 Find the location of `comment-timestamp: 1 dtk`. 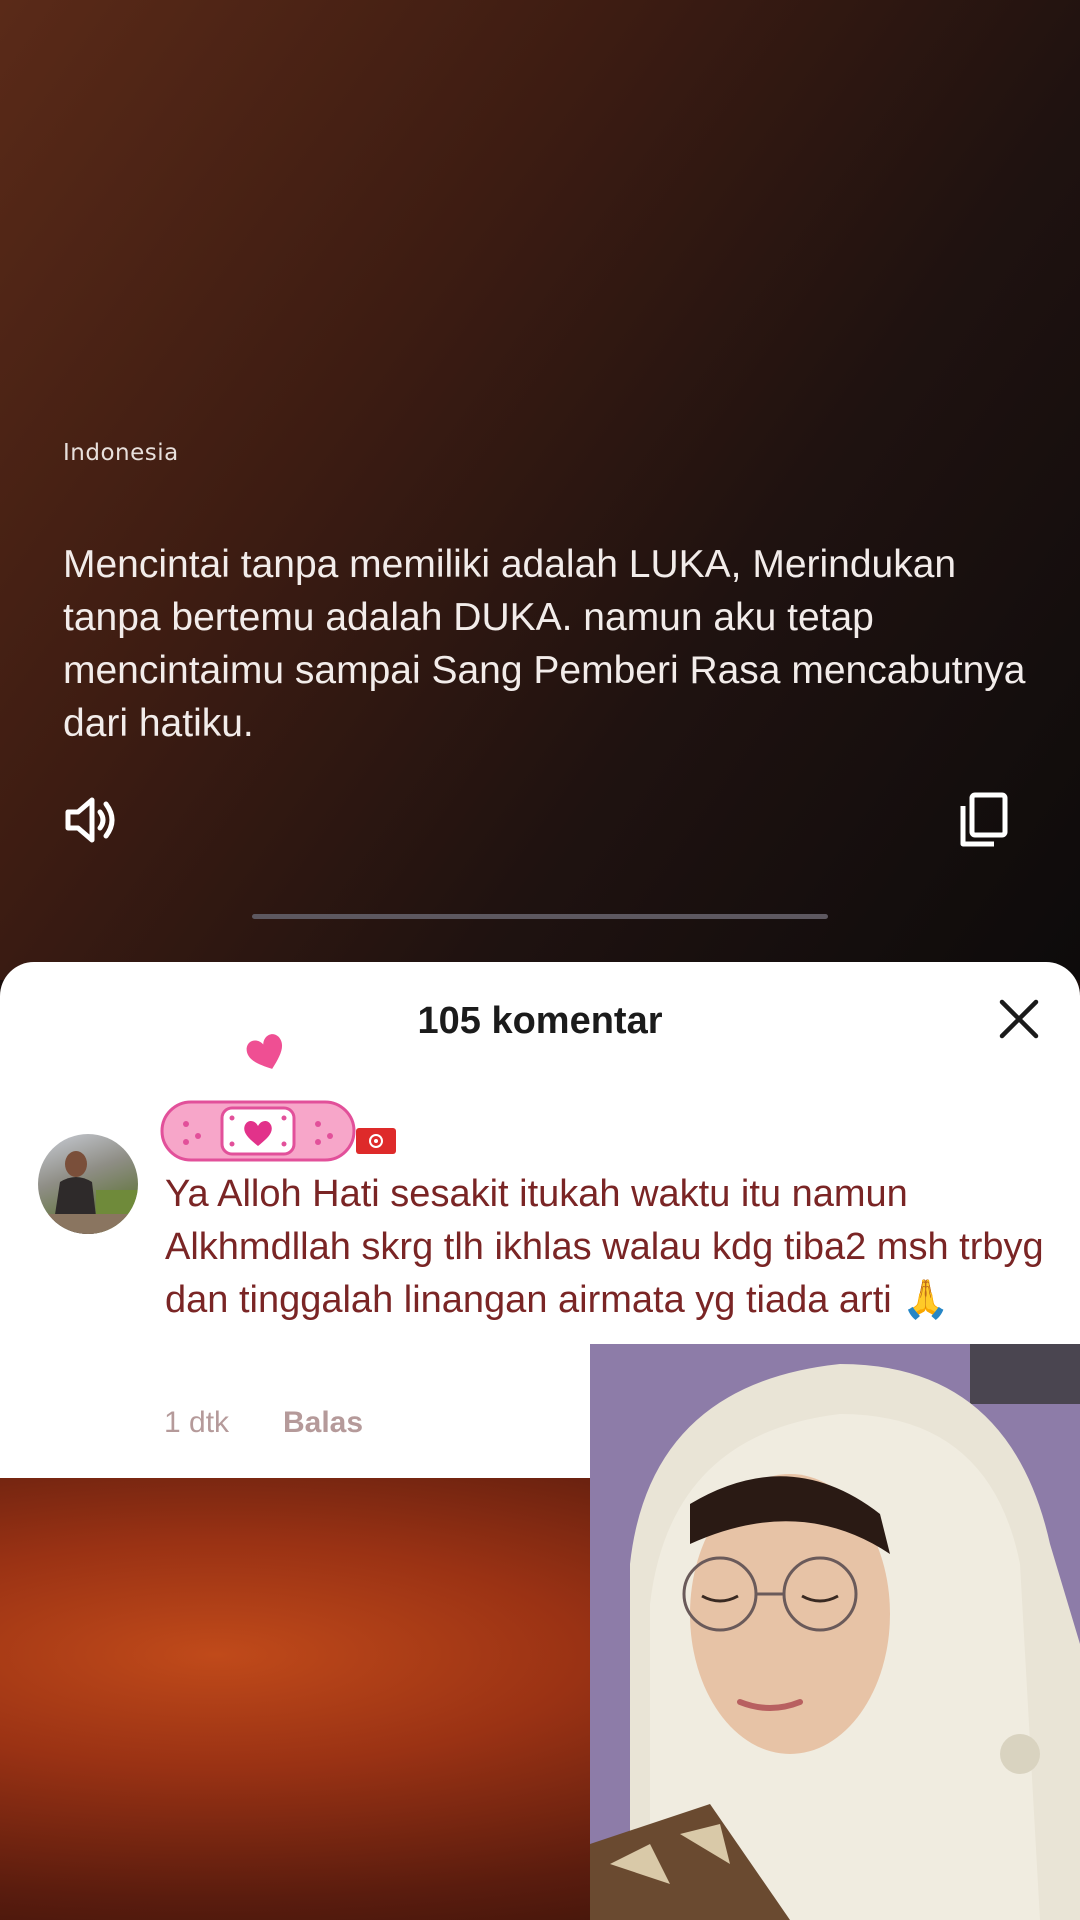

comment-timestamp: 1 dtk is located at coordinates (197, 1422).